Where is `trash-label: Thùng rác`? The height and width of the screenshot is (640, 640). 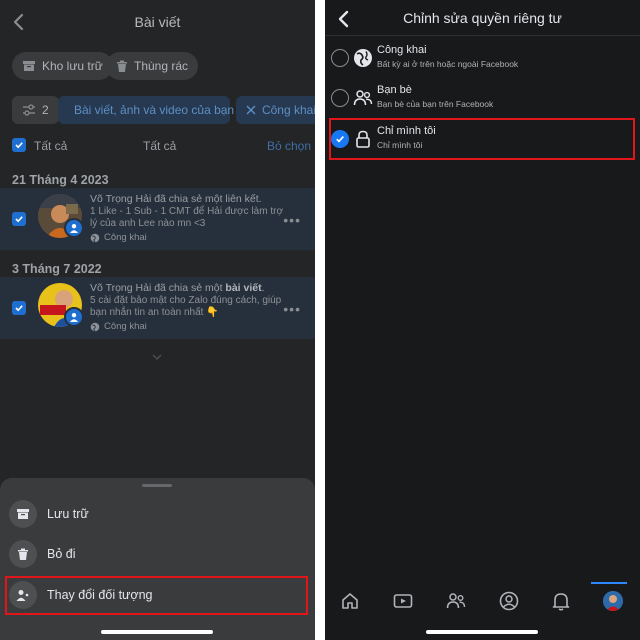 trash-label: Thùng rác is located at coordinates (161, 66).